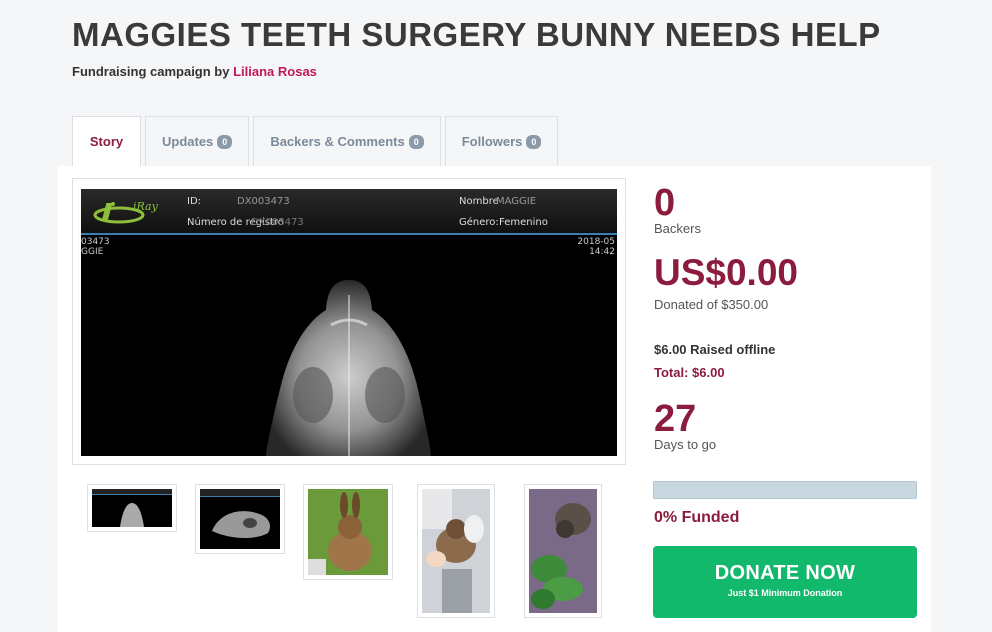 The height and width of the screenshot is (632, 992). I want to click on thumb-bunny-eating-icon, so click(563, 551).